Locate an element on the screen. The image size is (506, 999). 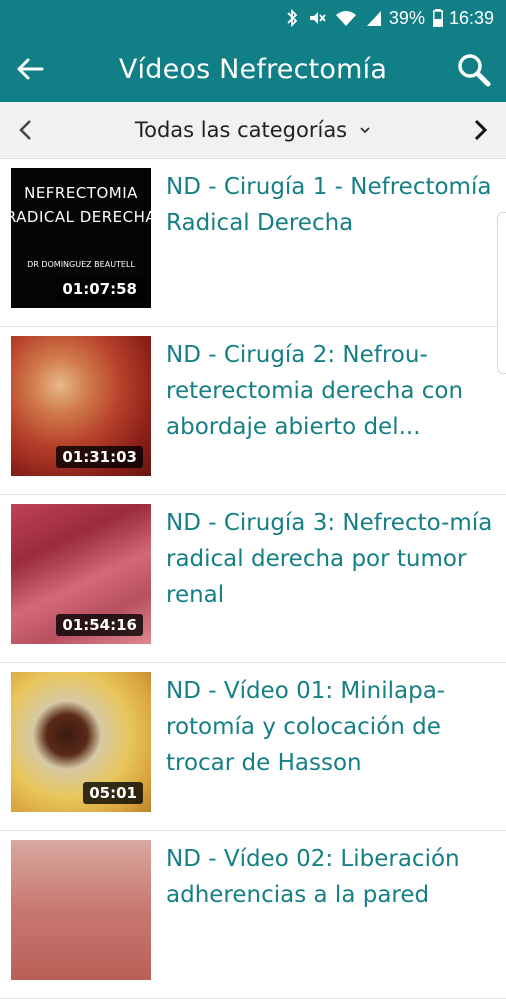
app-bar: Vídeos Nefrectomía is located at coordinates (253, 69).